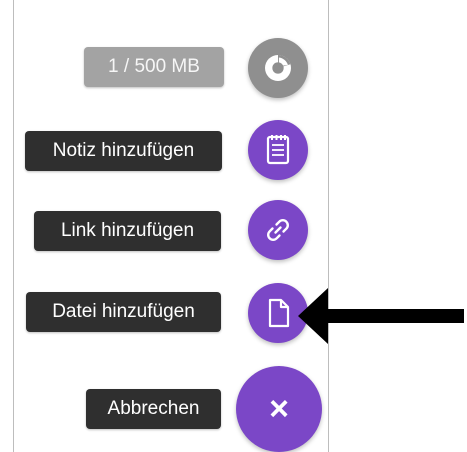 Image resolution: width=467 pixels, height=452 pixels. Describe the element at coordinates (127, 231) in the screenshot. I see `add-link-label: Link hinzufügen` at that location.